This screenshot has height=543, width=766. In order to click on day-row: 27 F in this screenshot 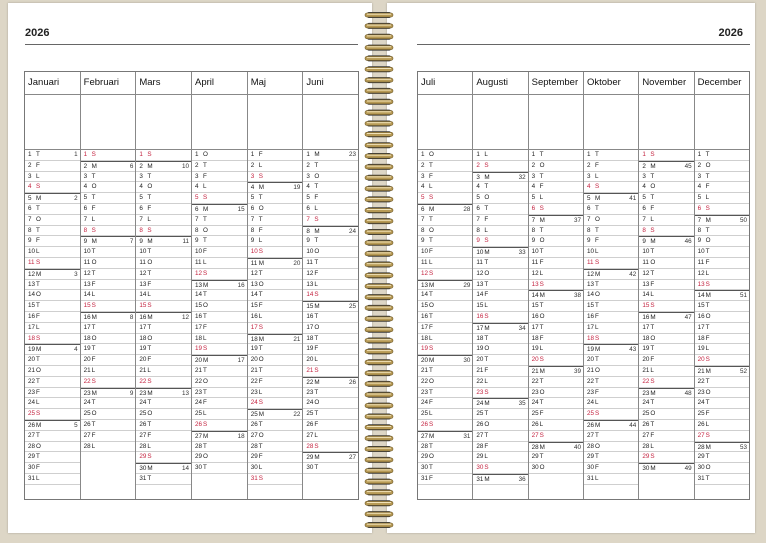, I will do `click(108, 436)`.